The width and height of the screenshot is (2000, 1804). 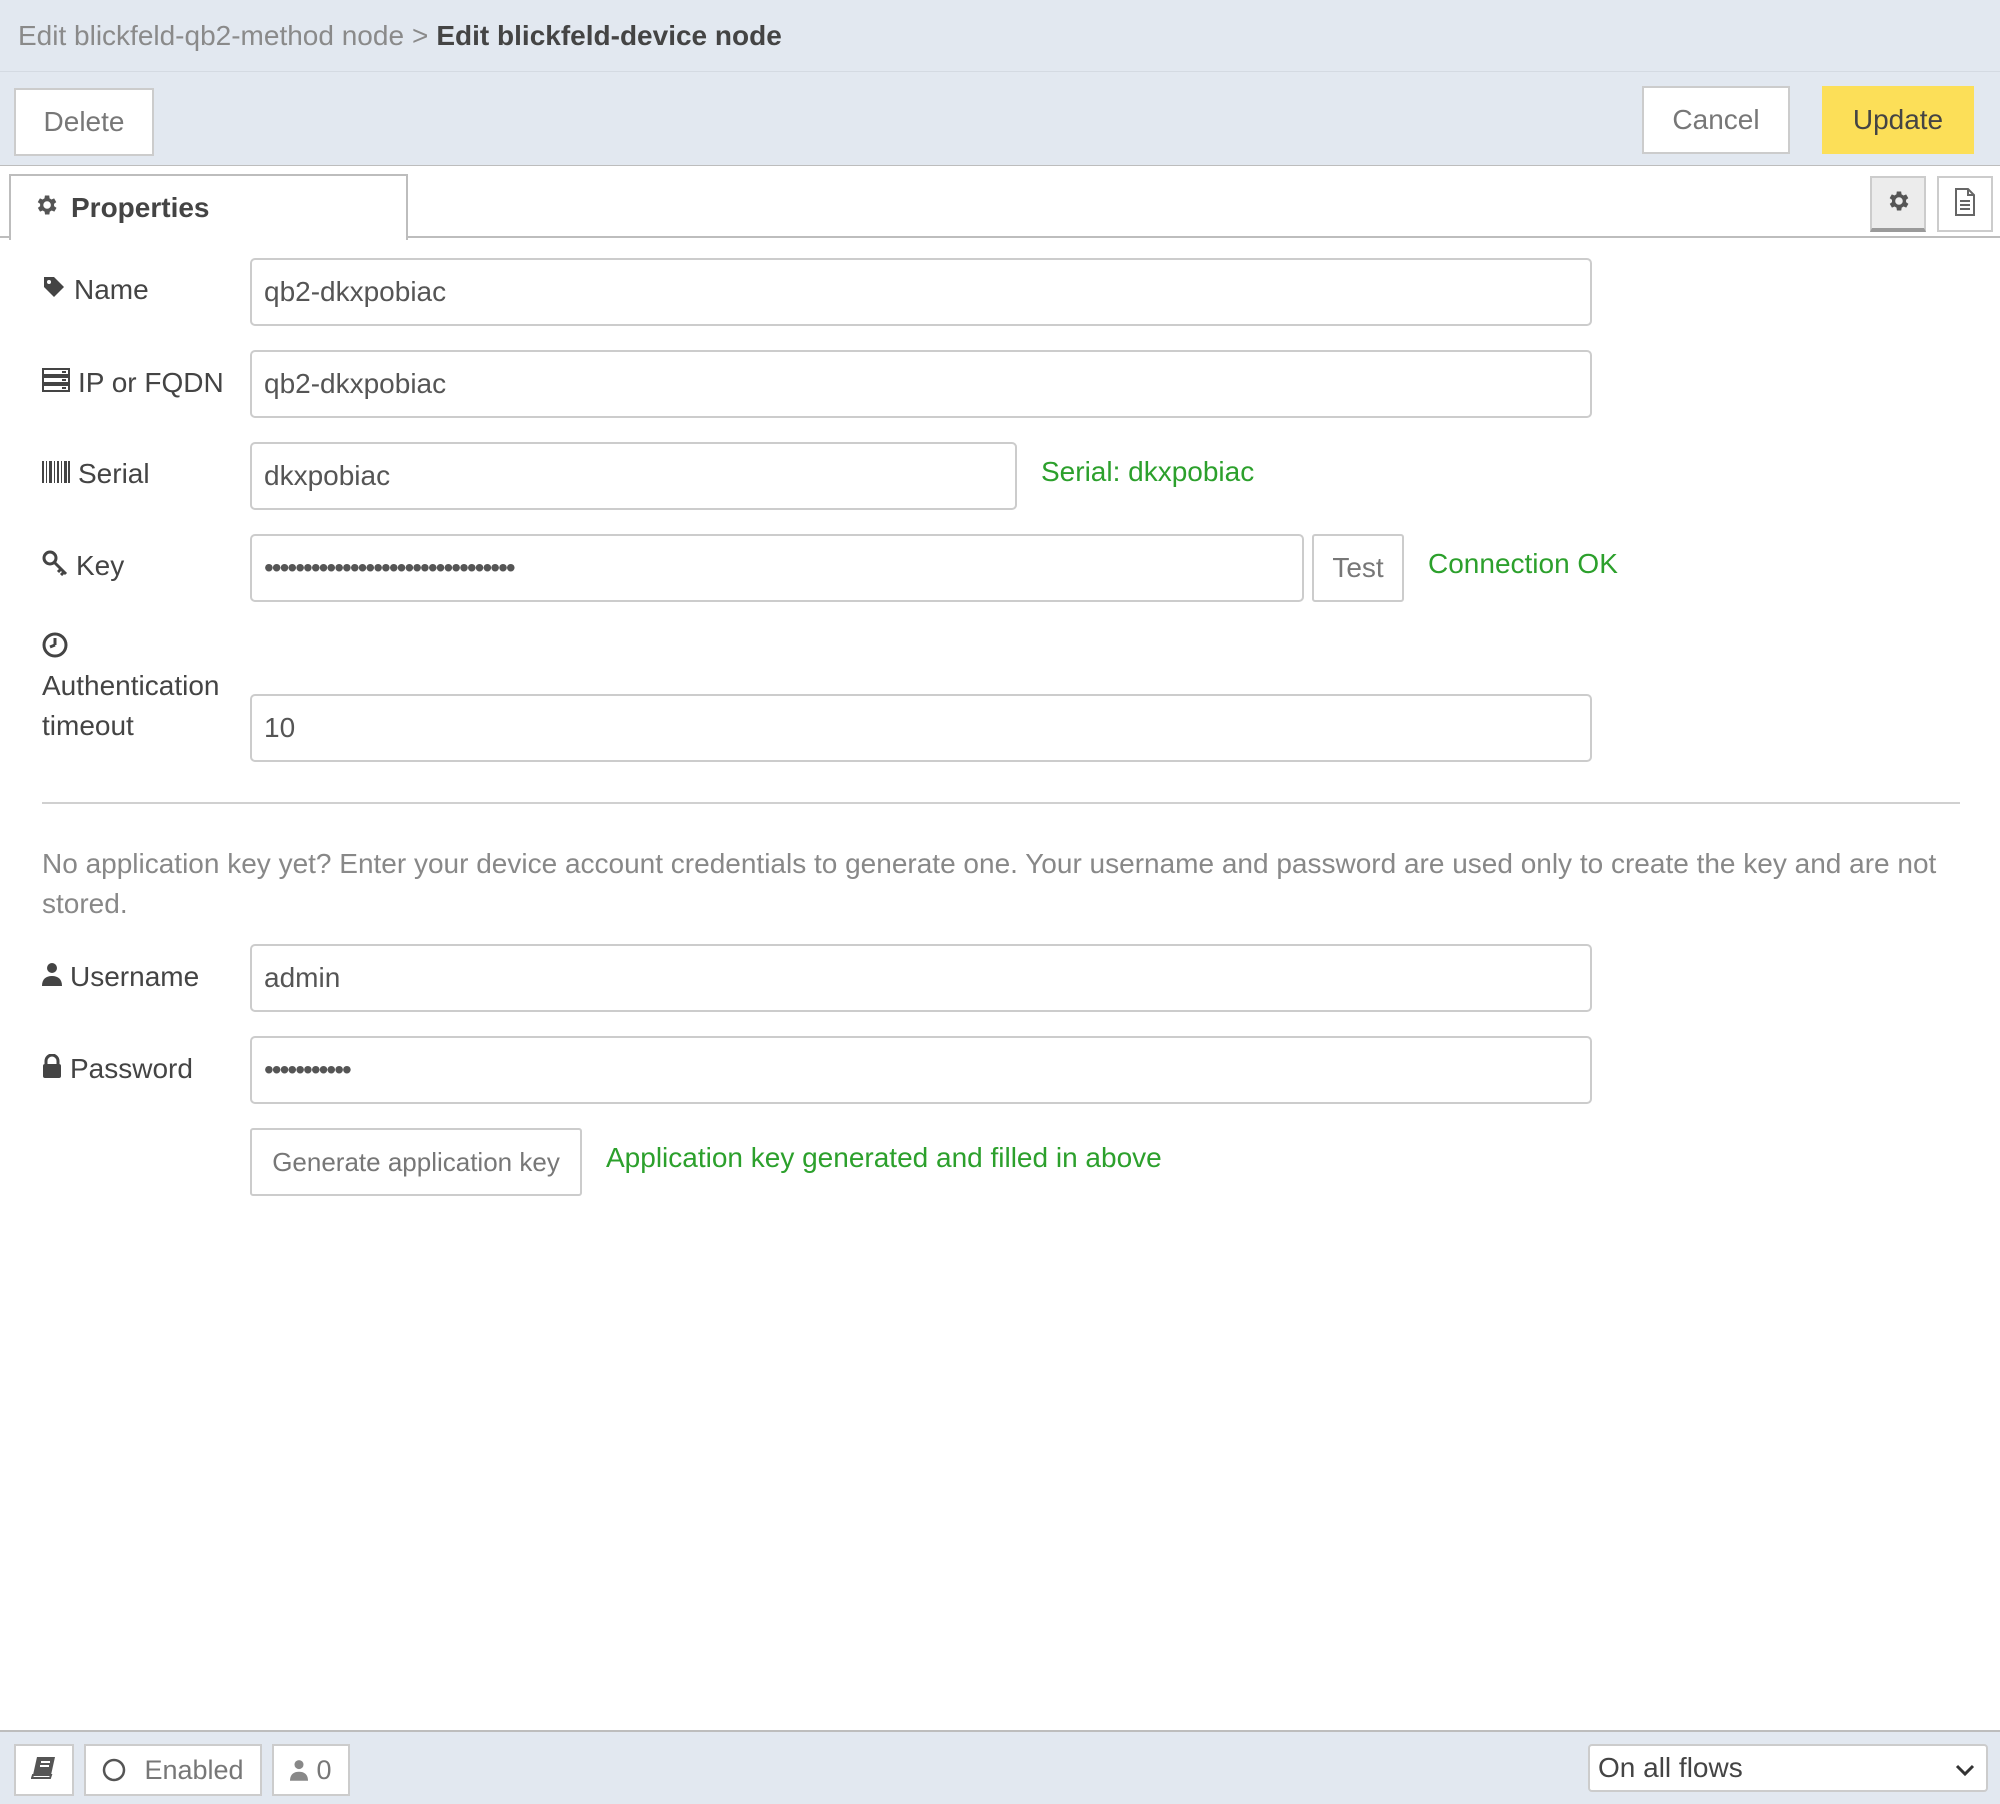 I want to click on document-icon, so click(x=1965, y=204).